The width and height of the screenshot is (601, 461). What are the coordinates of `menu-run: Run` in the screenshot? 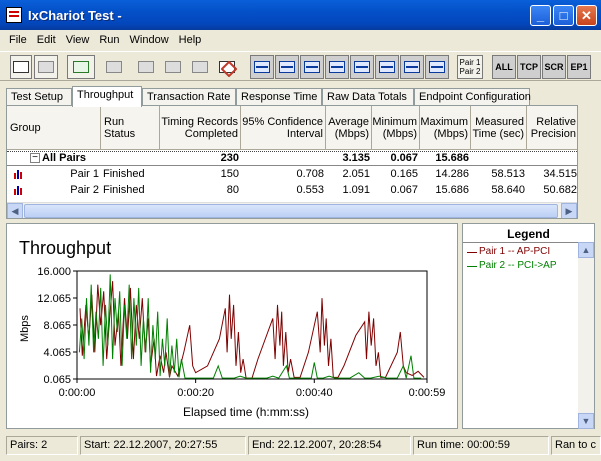 It's located at (109, 40).